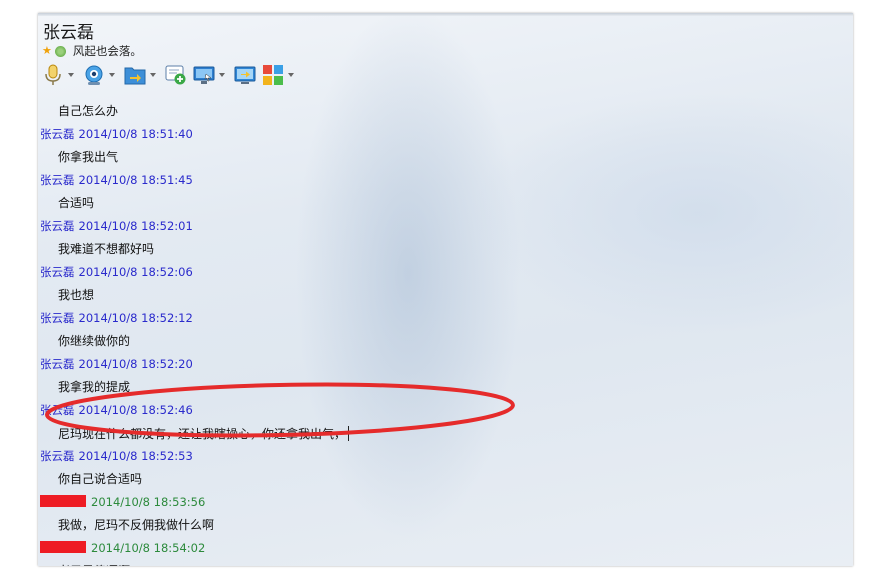 The width and height of the screenshot is (889, 571). Describe the element at coordinates (390, 147) in the screenshot. I see `message-item: 张云磊 2014/10/8 18:51:40 你拿我出气` at that location.